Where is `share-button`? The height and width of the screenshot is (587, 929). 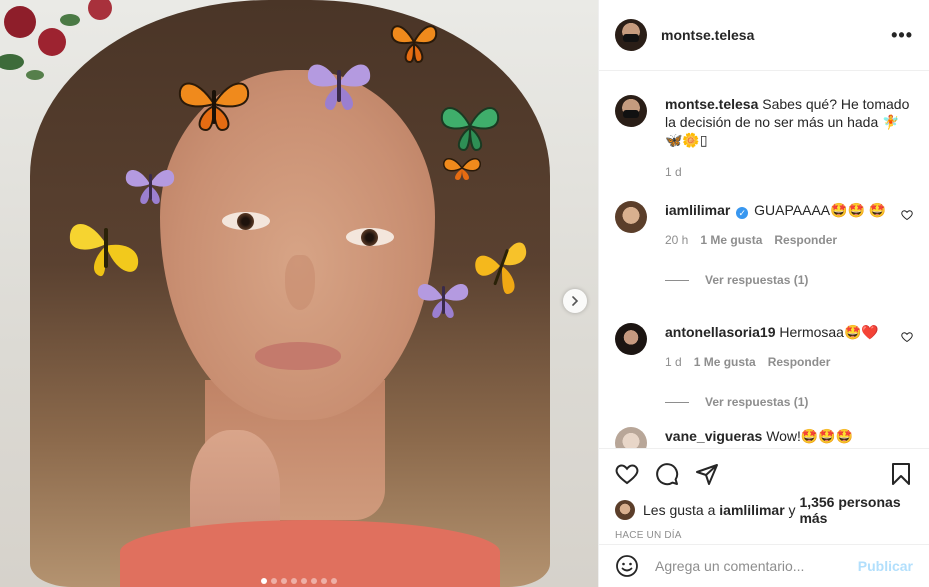 share-button is located at coordinates (707, 474).